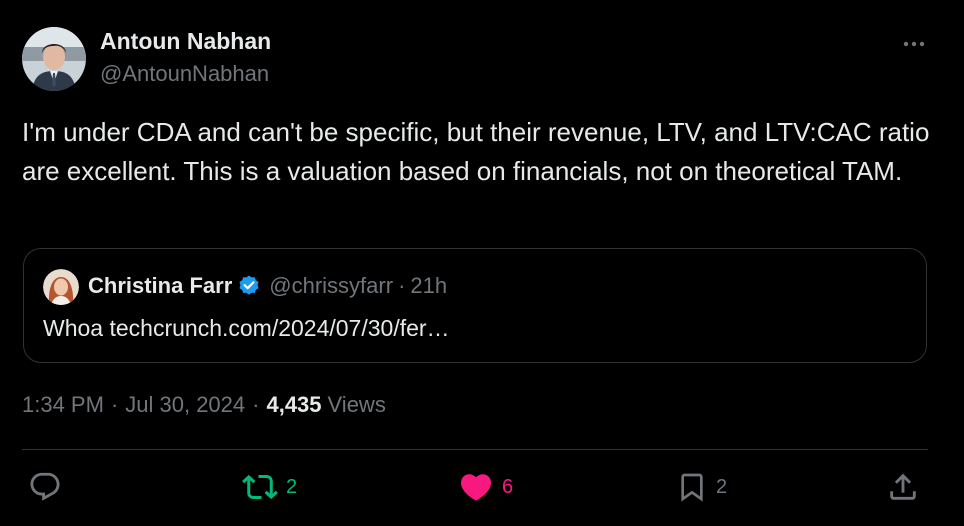  I want to click on tweet-date: Jul 30, 2024, so click(185, 405).